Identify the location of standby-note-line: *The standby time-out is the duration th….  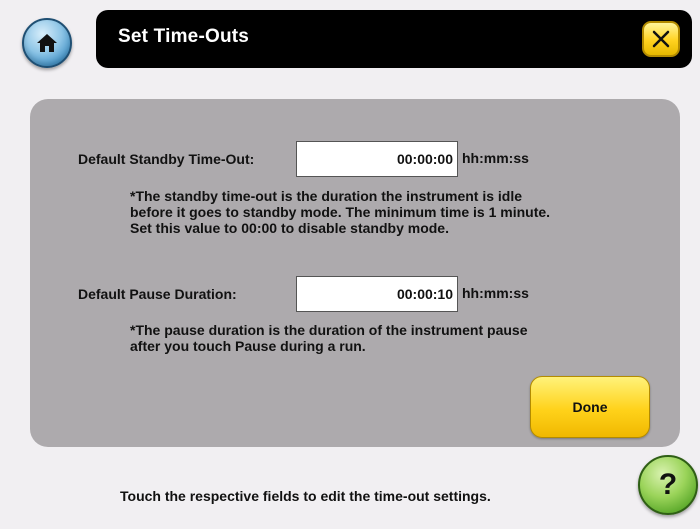
(326, 196).